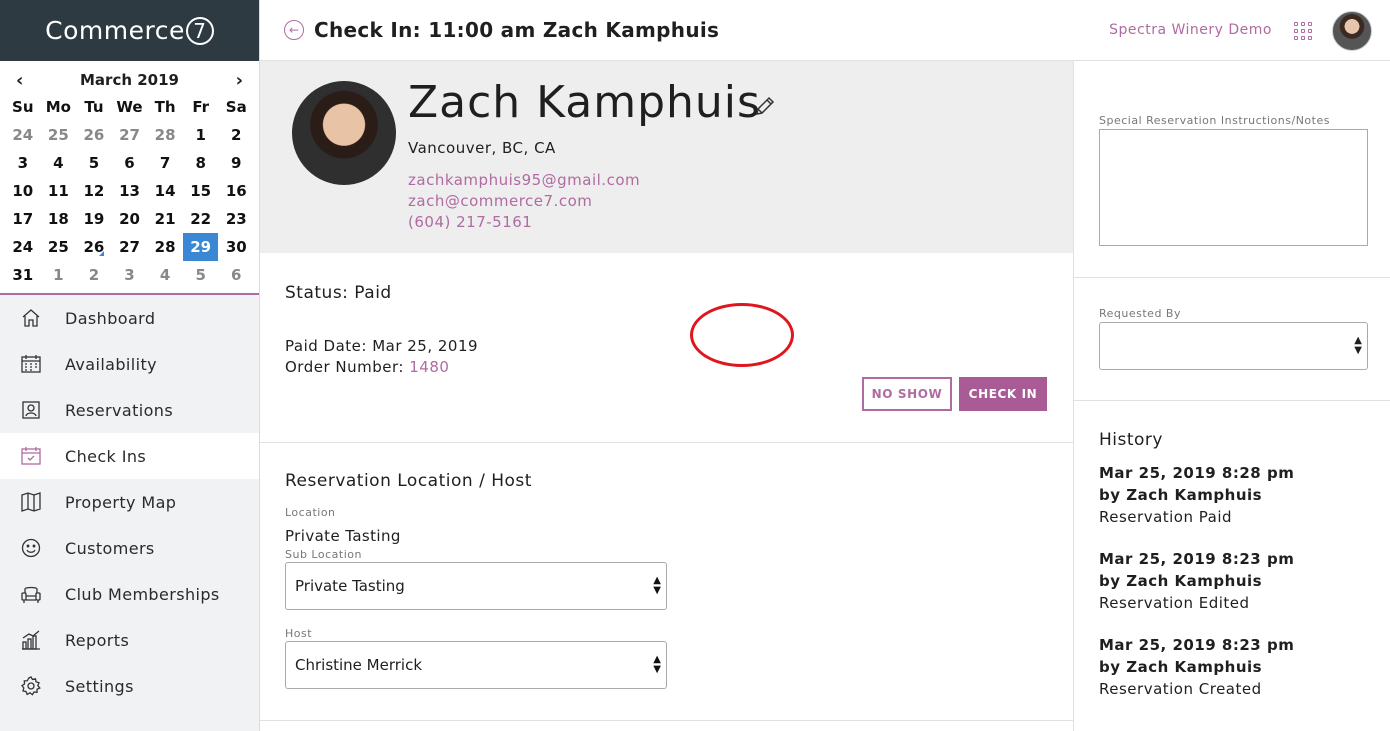  I want to click on sidebar-item-settings: Settings, so click(129, 686).